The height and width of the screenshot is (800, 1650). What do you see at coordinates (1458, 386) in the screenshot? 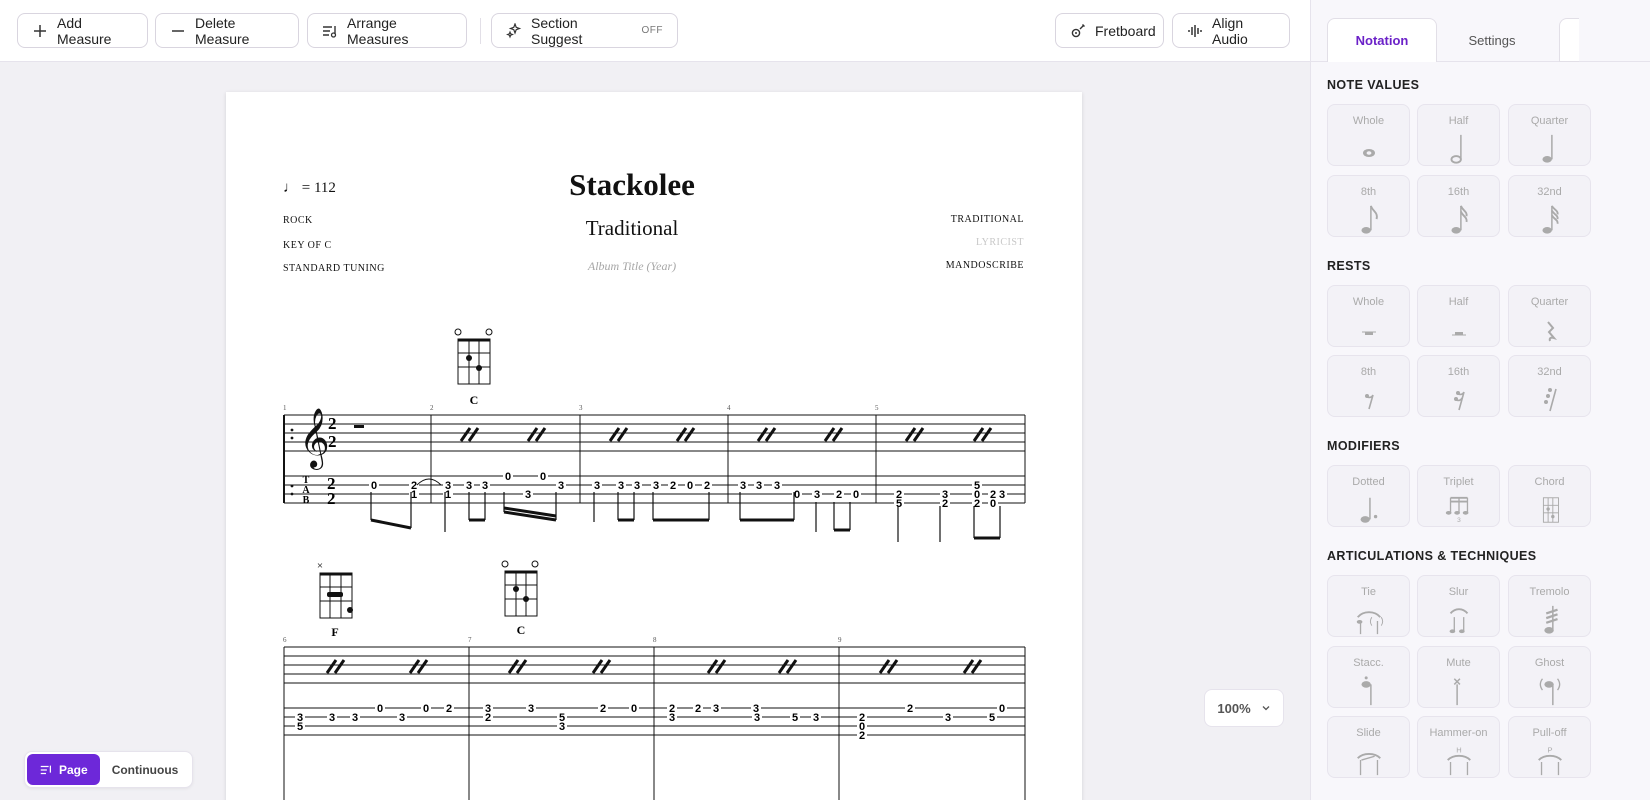
I see `sixteenth-rest-button: 16th` at bounding box center [1458, 386].